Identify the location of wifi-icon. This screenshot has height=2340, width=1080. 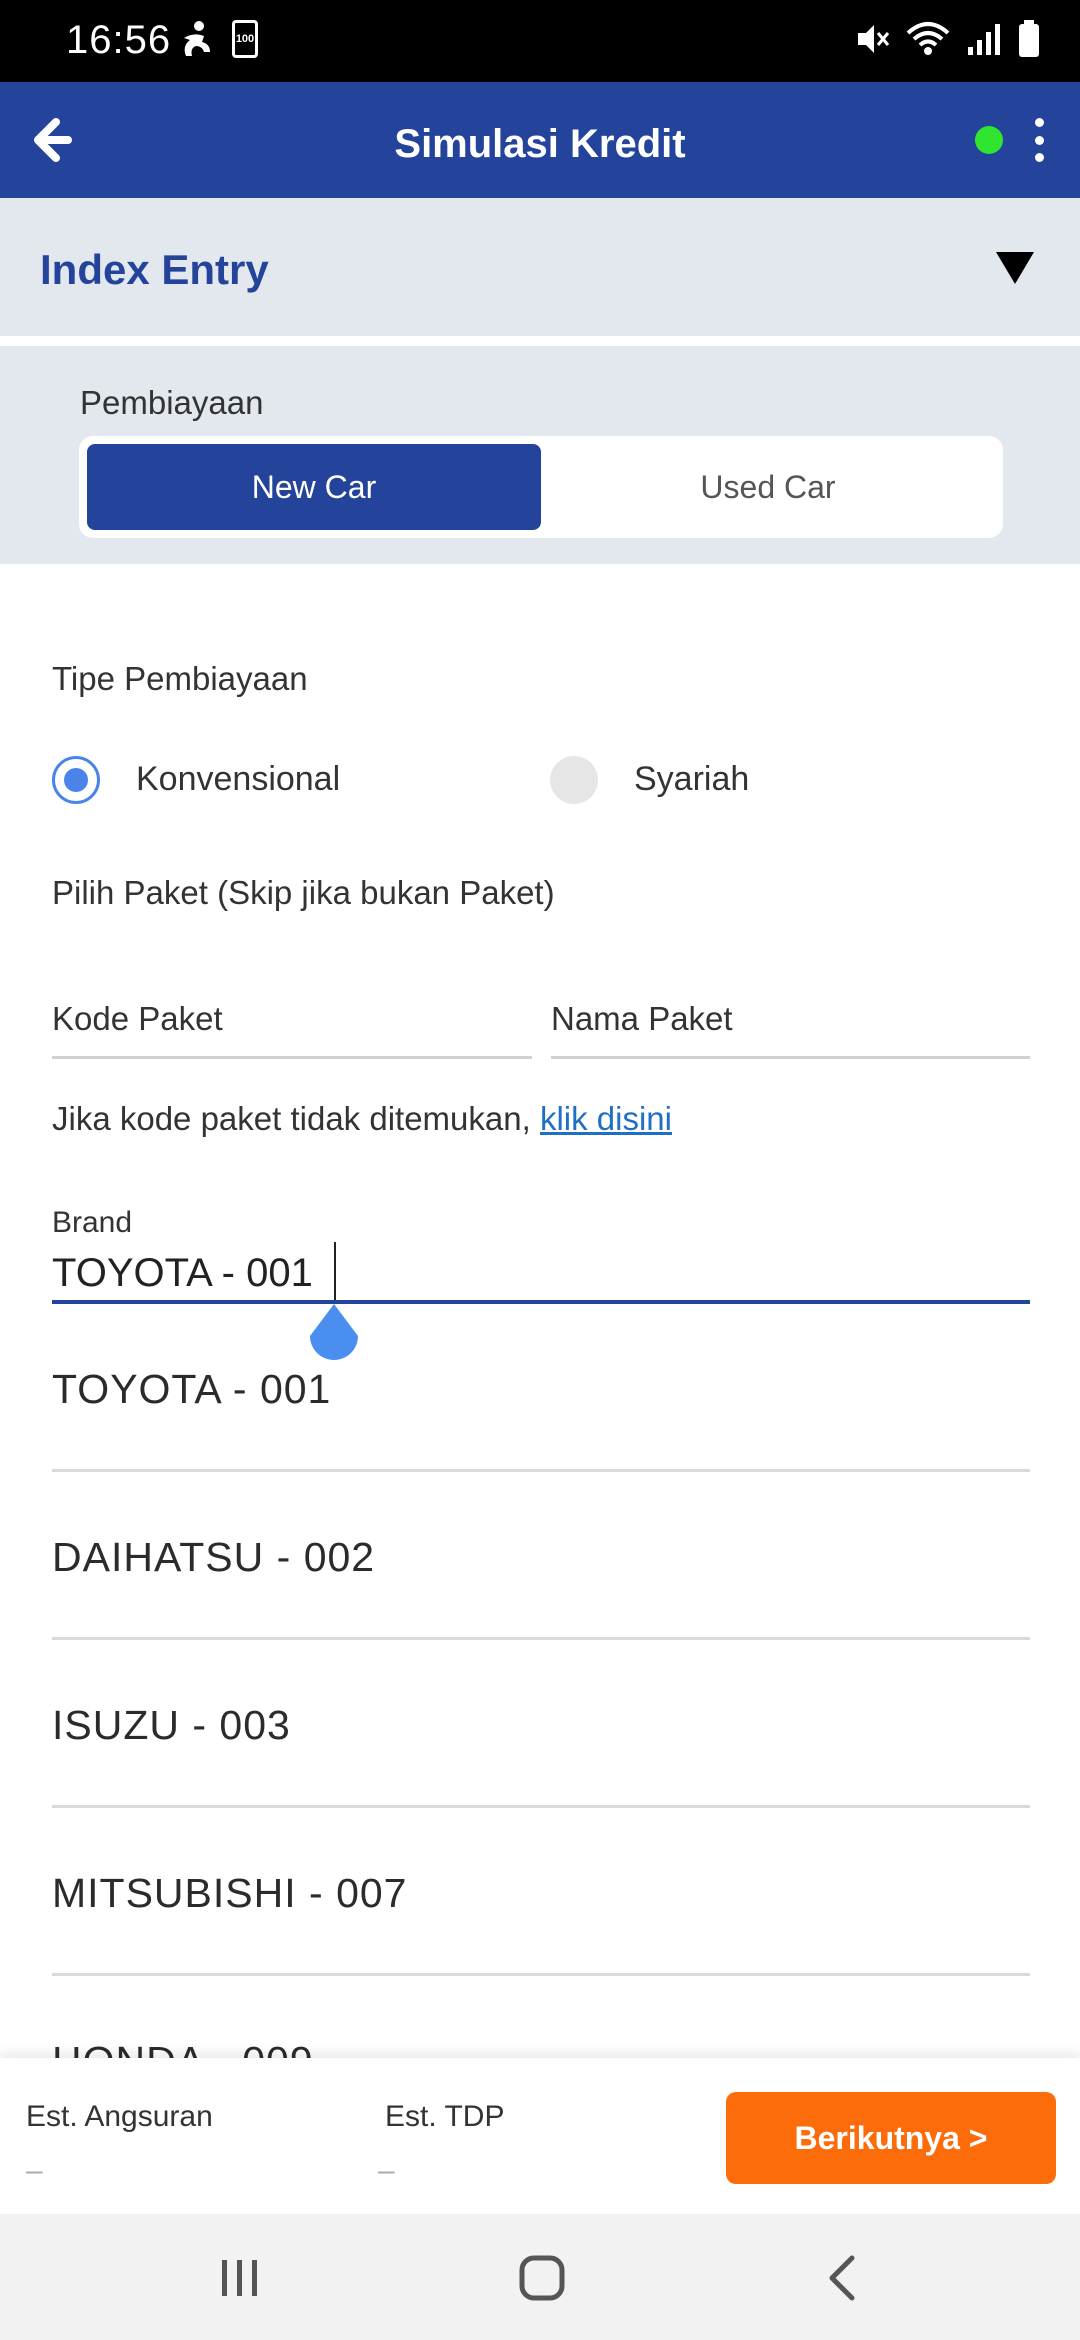
(928, 38).